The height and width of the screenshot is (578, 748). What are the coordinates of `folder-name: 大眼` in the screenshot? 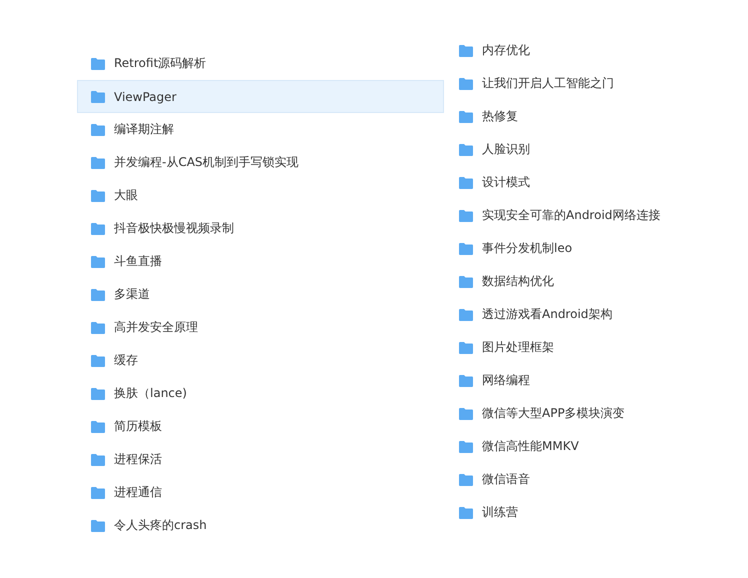 It's located at (126, 195).